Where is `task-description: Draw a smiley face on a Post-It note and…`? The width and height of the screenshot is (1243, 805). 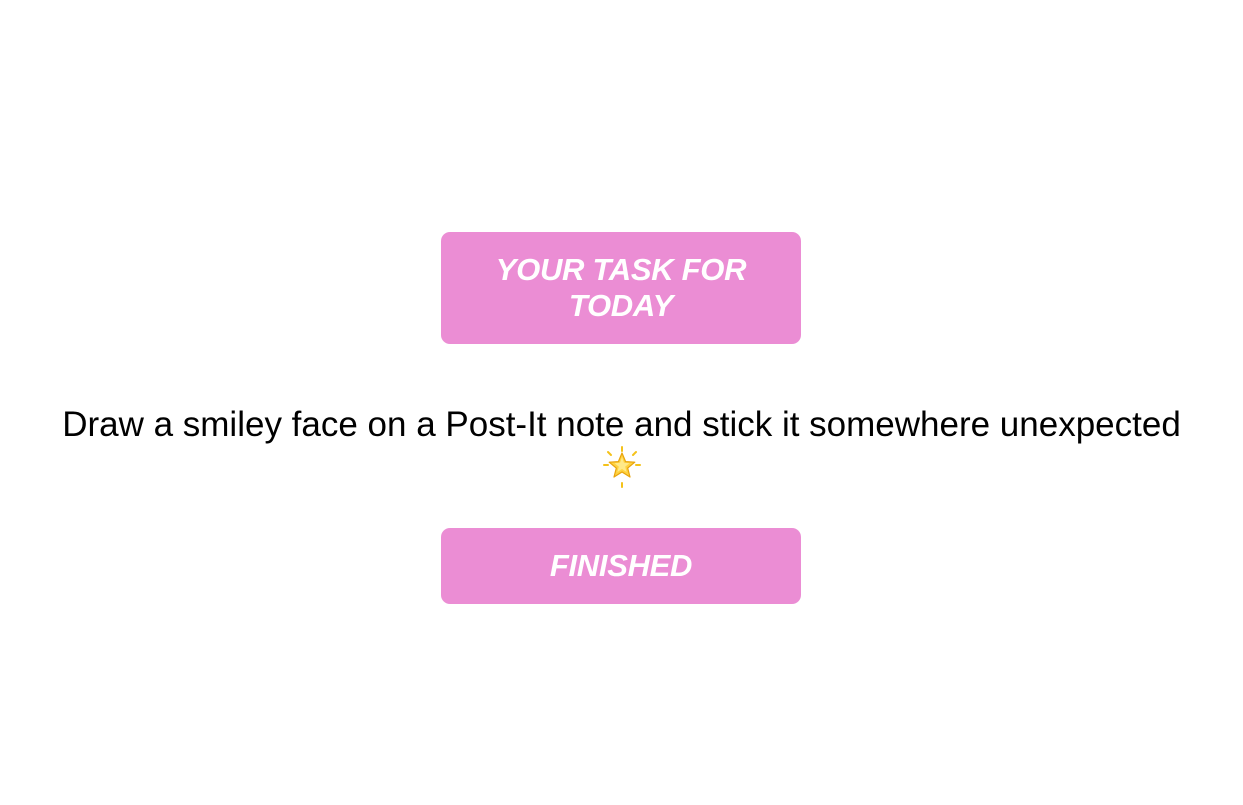
task-description: Draw a smiley face on a Post-It note and… is located at coordinates (621, 446).